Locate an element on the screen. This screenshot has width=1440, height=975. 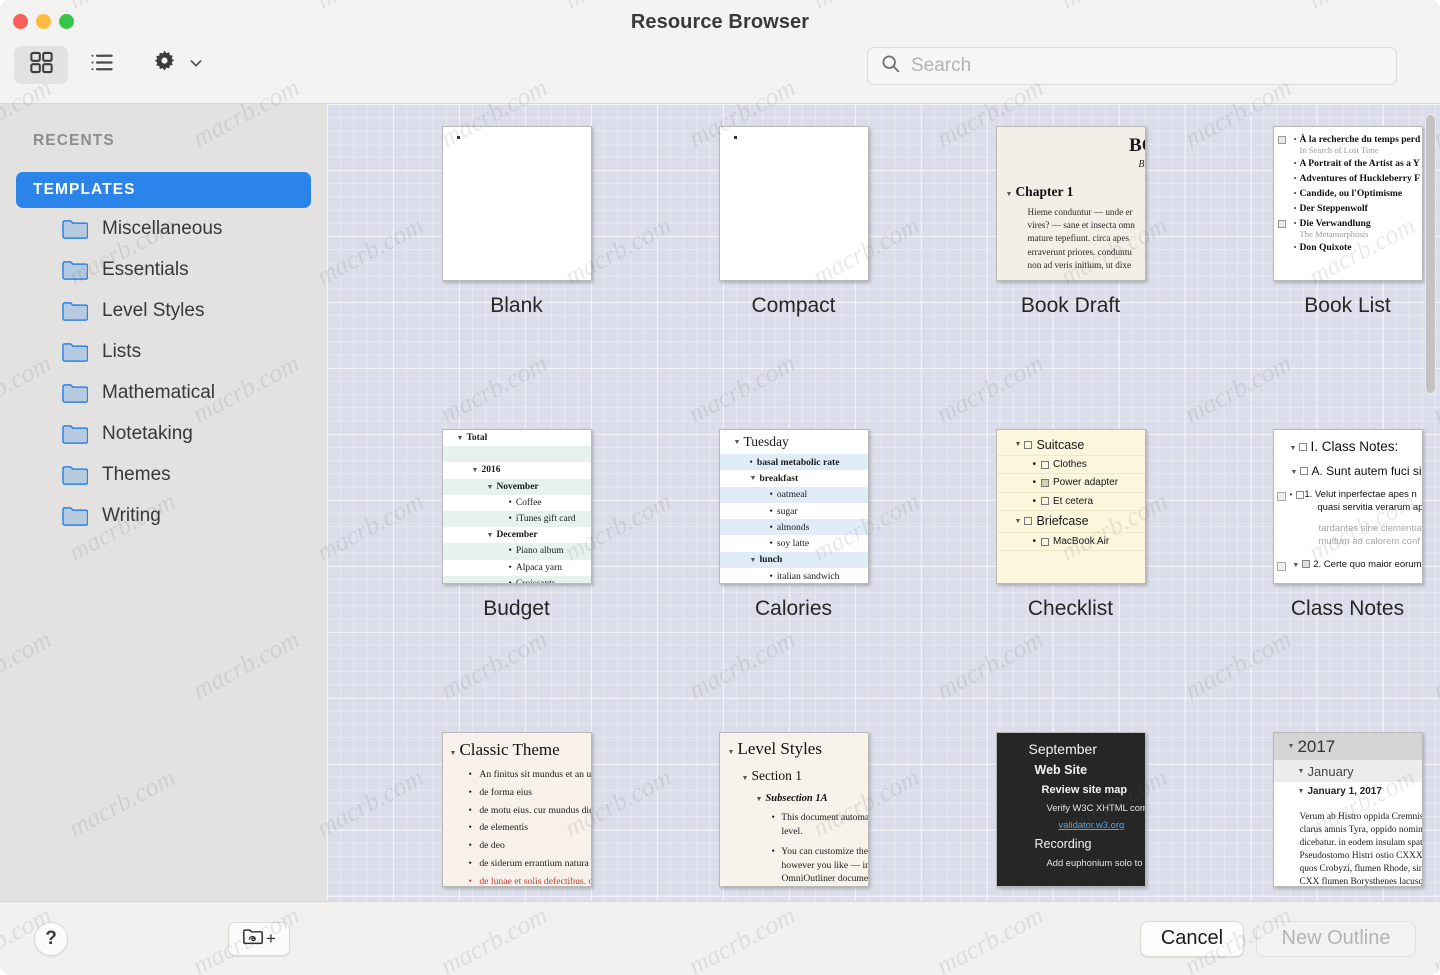
sidebar-item-label: Essentials is located at coordinates (145, 269).